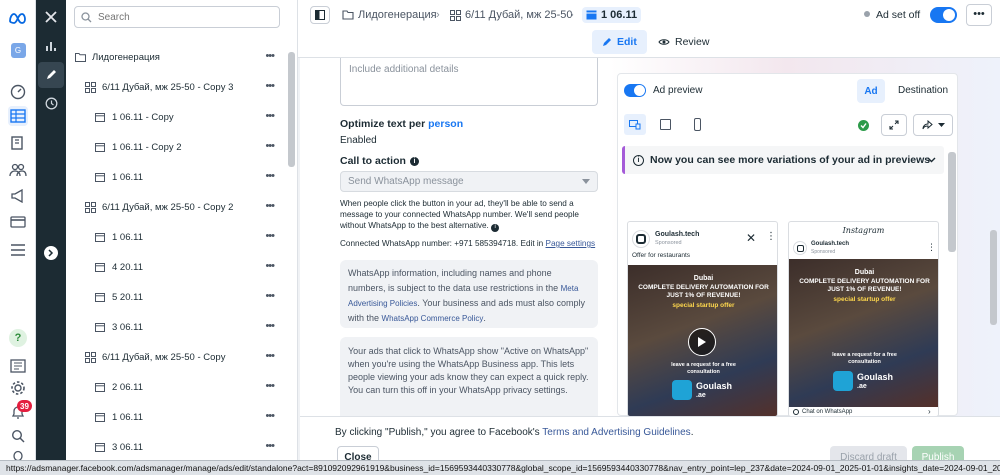 The image size is (1000, 475). I want to click on megaphone-icon, so click(18, 196).